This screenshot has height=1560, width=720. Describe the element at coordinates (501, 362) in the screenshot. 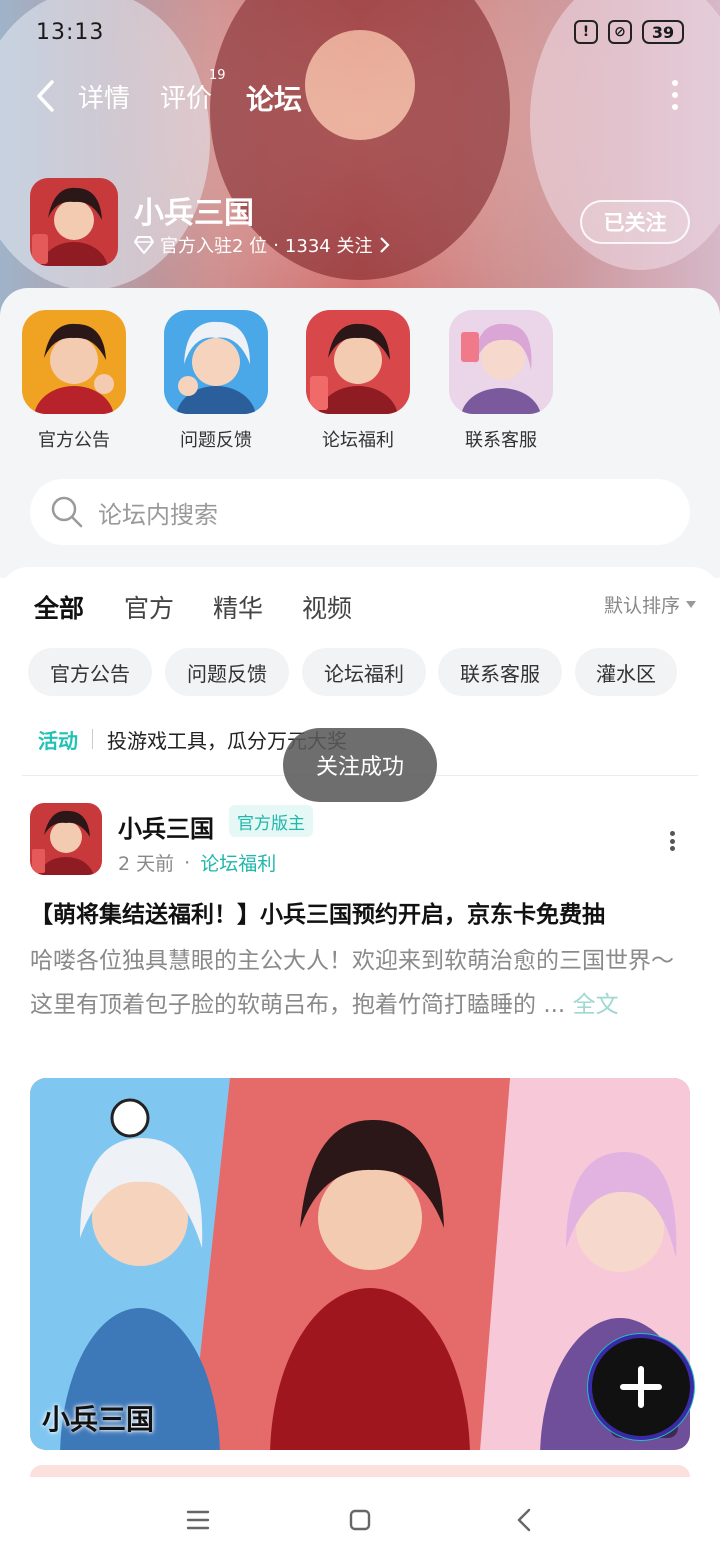

I see `support-icon` at that location.